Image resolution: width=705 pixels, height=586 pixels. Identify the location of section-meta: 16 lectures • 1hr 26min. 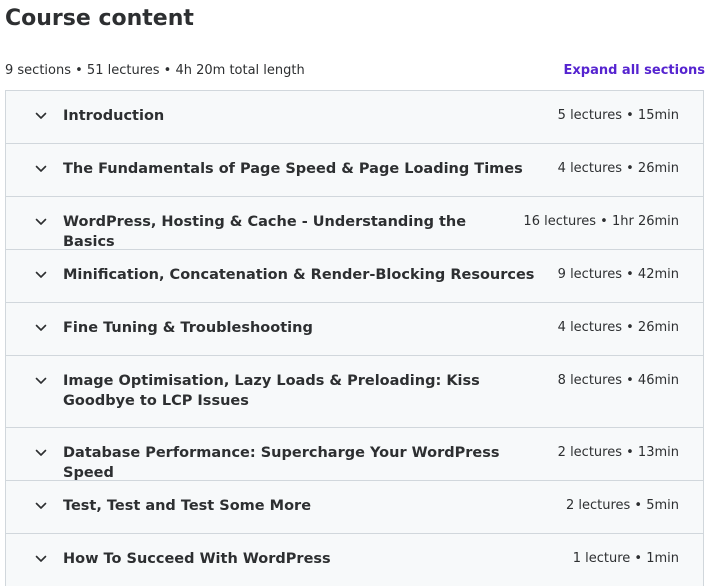
(601, 221).